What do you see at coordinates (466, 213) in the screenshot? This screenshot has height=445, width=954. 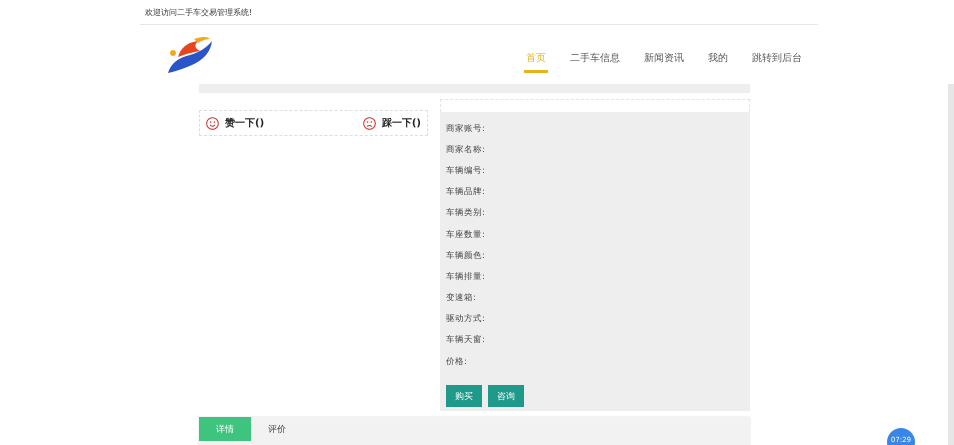 I see `field-label: 车辆类别:` at bounding box center [466, 213].